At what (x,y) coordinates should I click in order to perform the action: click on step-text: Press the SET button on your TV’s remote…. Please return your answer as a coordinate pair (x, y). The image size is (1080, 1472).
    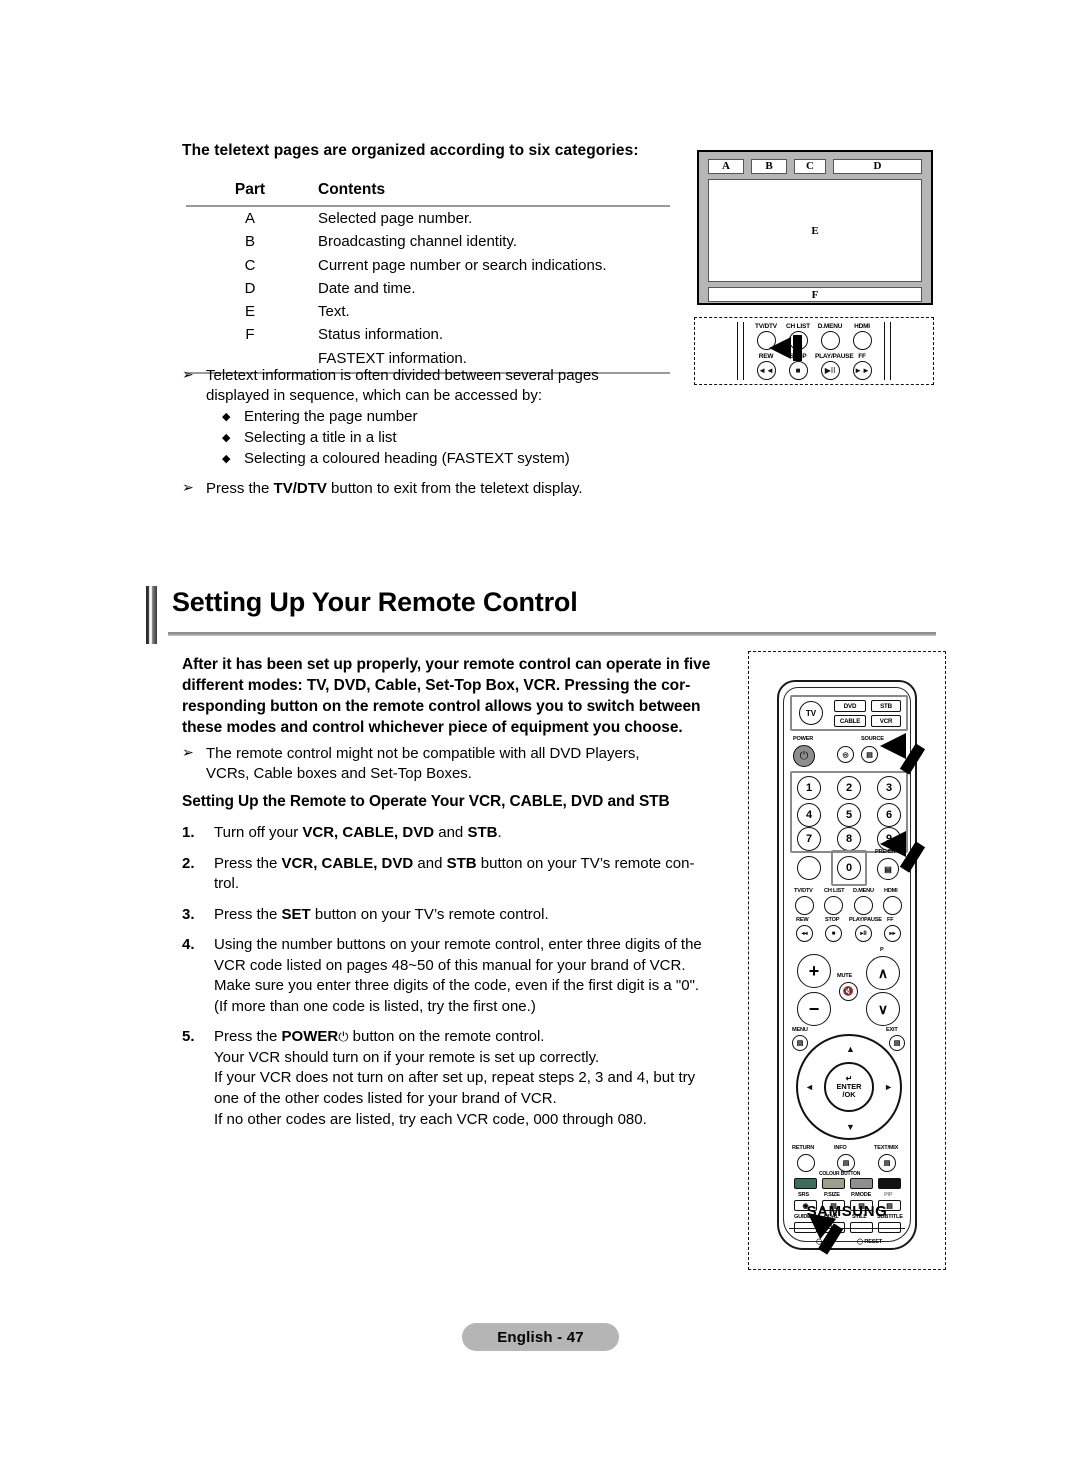
    Looking at the image, I should click on (381, 914).